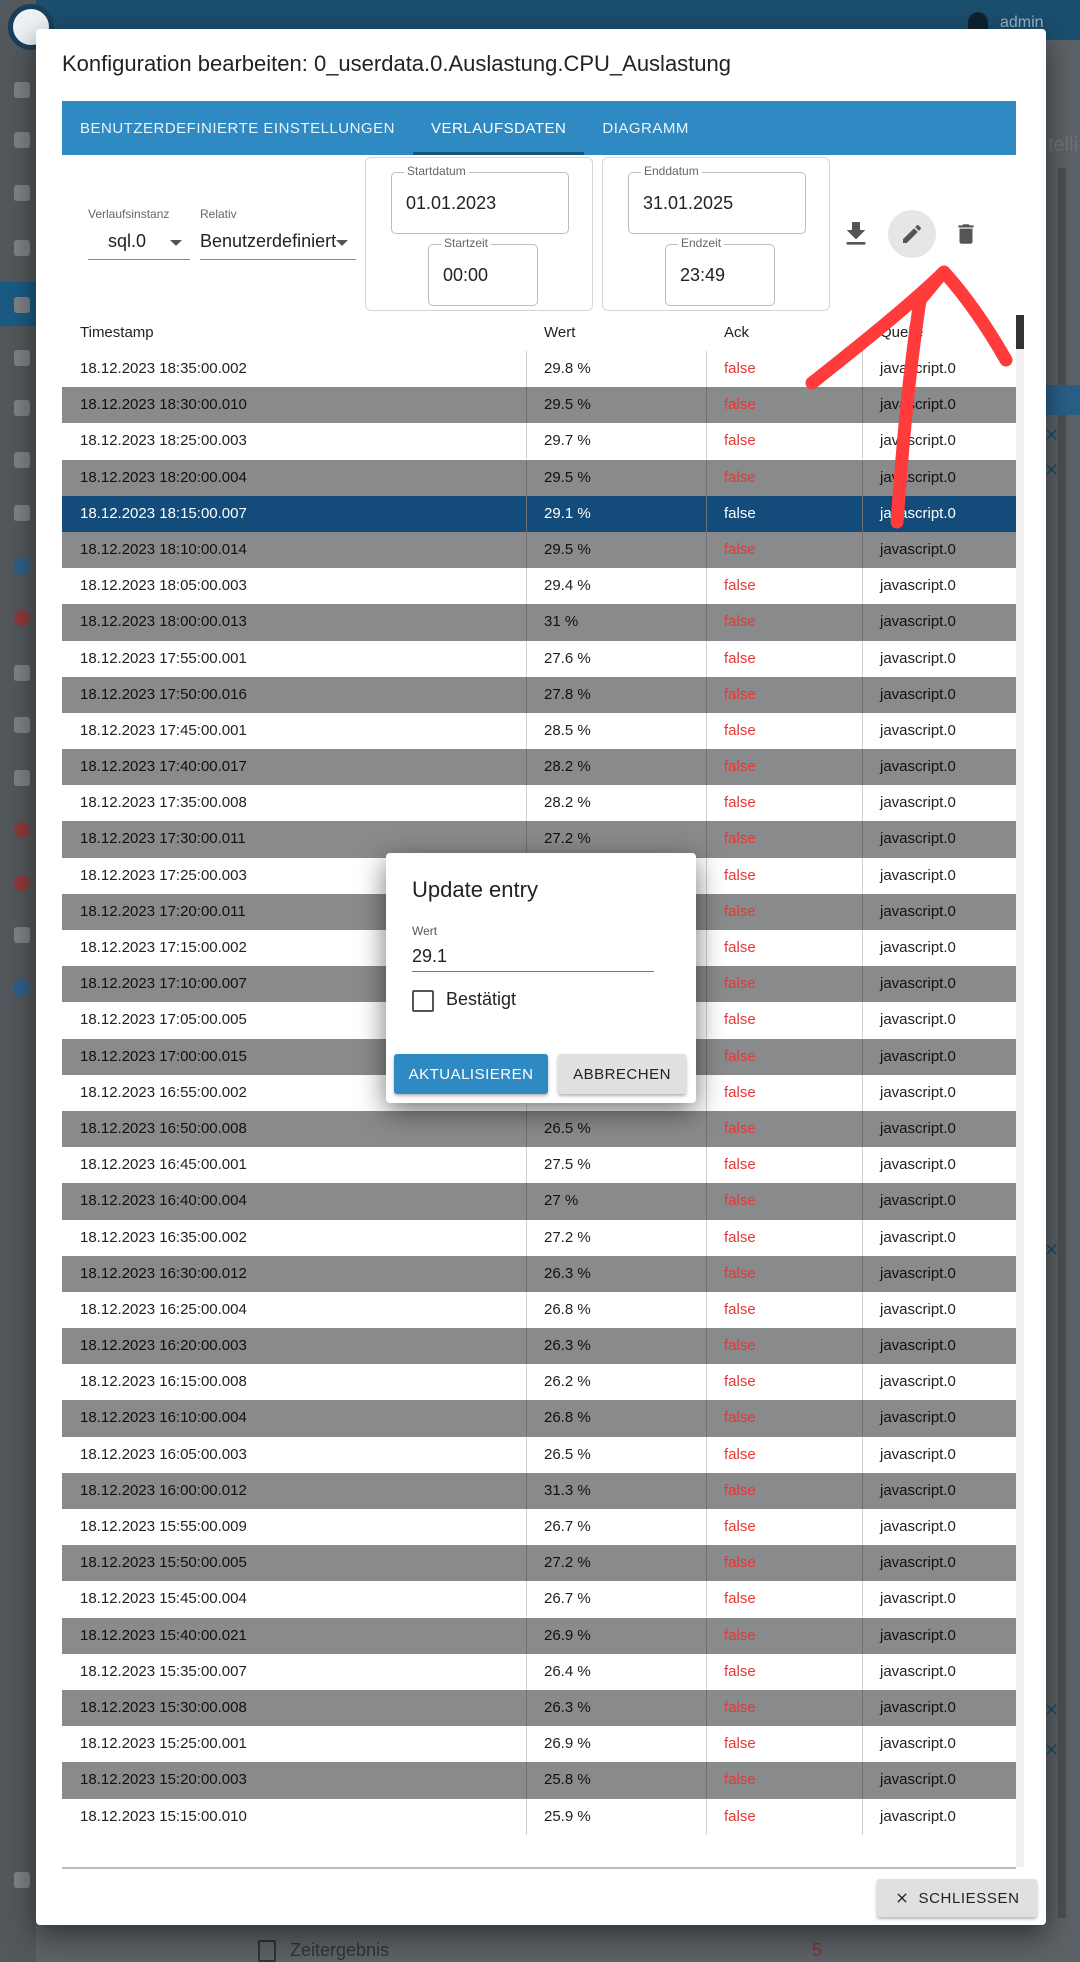 This screenshot has height=1962, width=1080. Describe the element at coordinates (902, 1898) in the screenshot. I see `close-icon` at that location.